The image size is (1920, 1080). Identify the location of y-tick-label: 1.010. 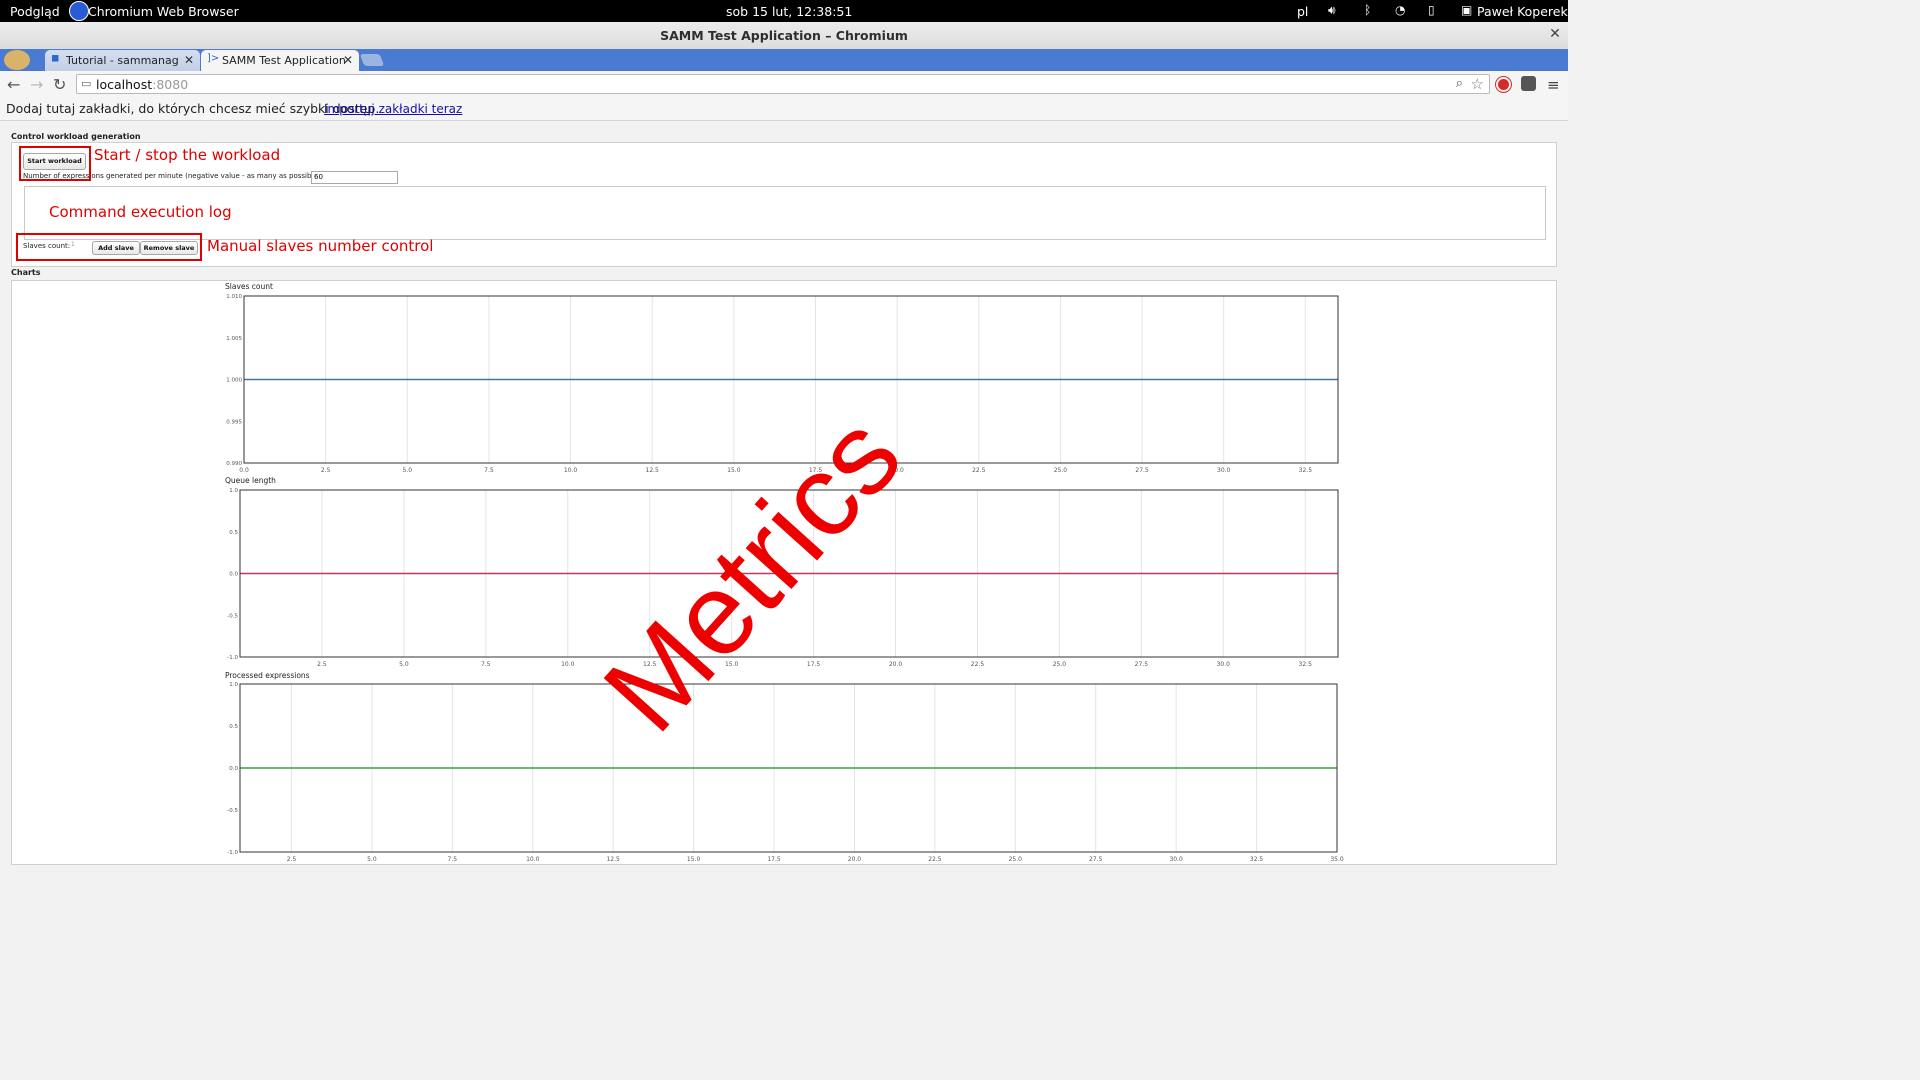
(234, 297).